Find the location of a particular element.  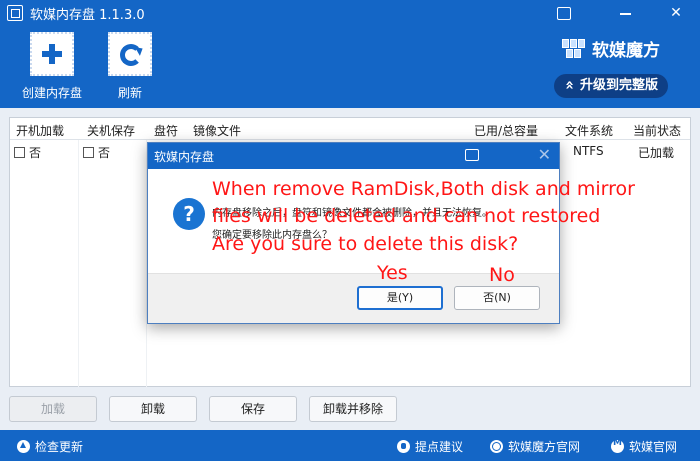

shutdown-save-checkbox: 否 is located at coordinates (96, 152).